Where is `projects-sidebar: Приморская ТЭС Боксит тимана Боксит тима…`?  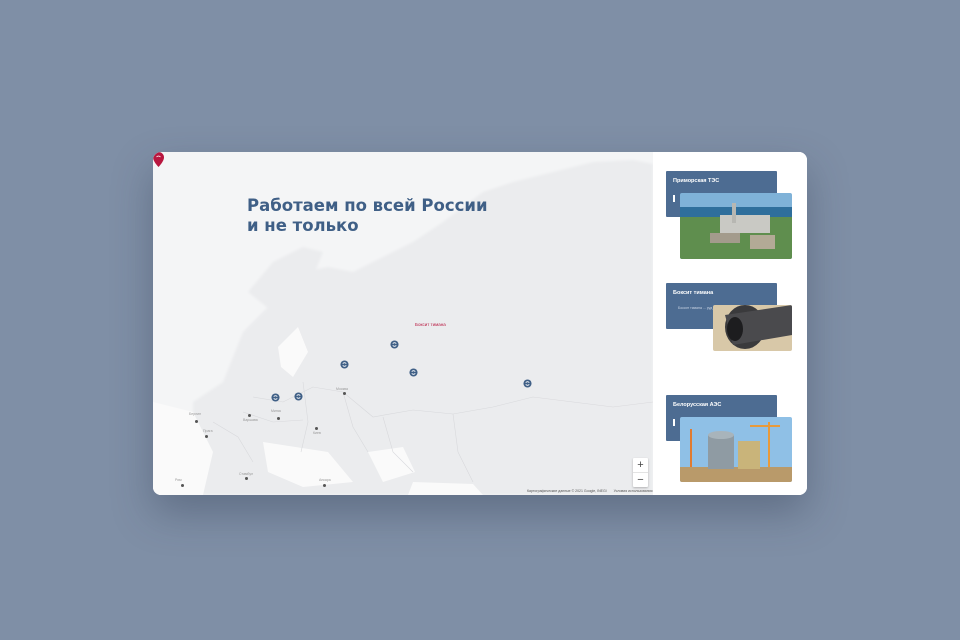 projects-sidebar: Приморская ТЭС Боксит тимана Боксит тима… is located at coordinates (730, 323).